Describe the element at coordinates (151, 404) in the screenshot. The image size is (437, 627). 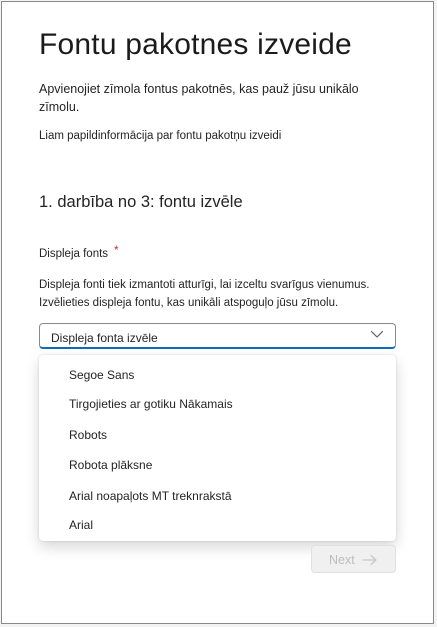
I see `font-option-trade-gothic-next: Tirgojieties ar gotiku Nākamais` at that location.